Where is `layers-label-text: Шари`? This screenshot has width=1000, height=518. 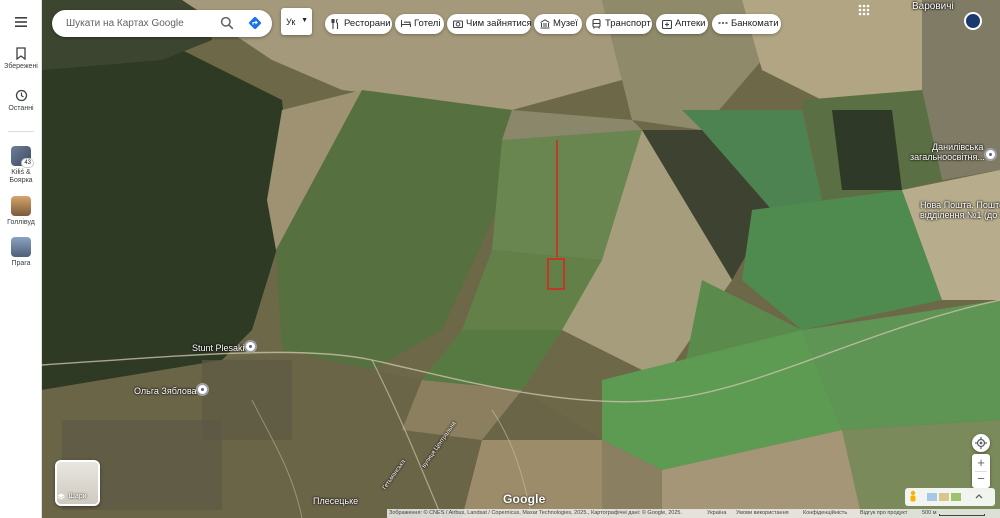
layers-label-text: Шари is located at coordinates (77, 496).